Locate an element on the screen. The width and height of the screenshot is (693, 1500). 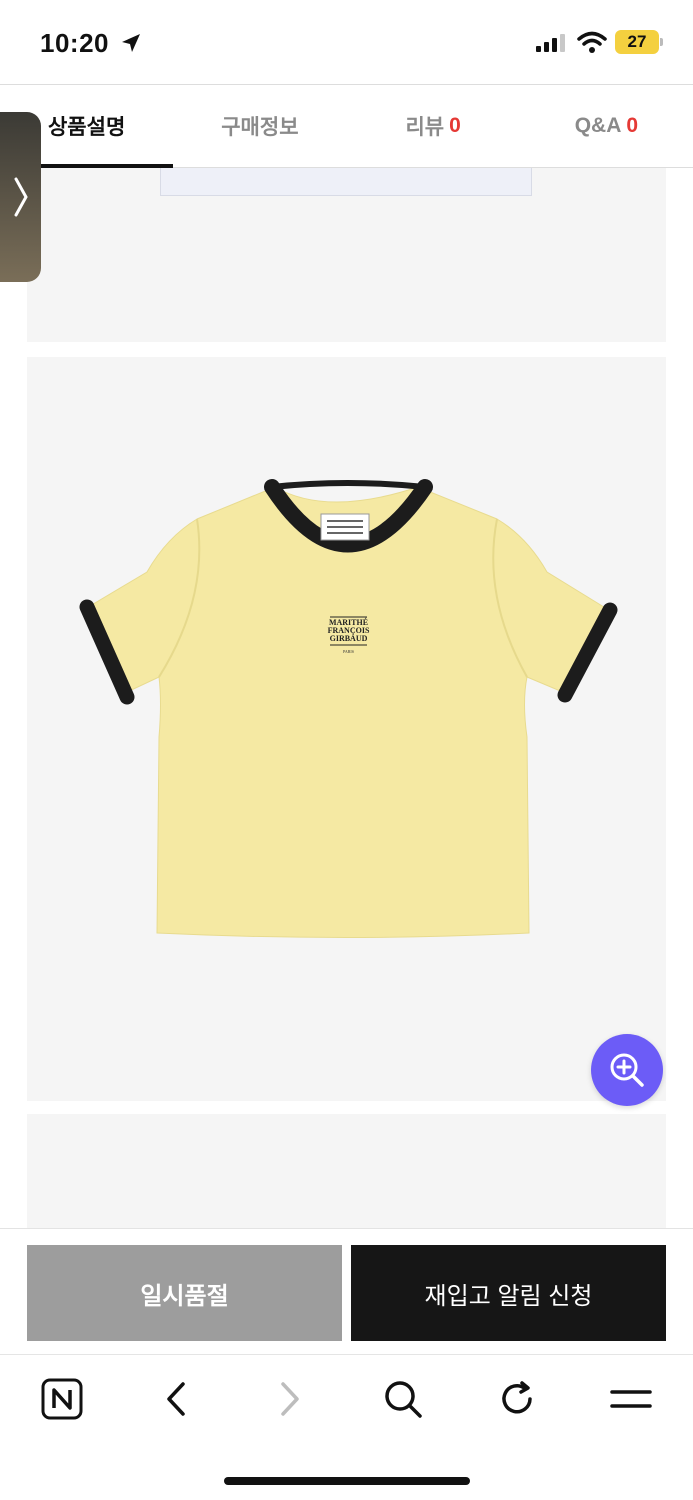
naver-icon is located at coordinates (62, 1399).